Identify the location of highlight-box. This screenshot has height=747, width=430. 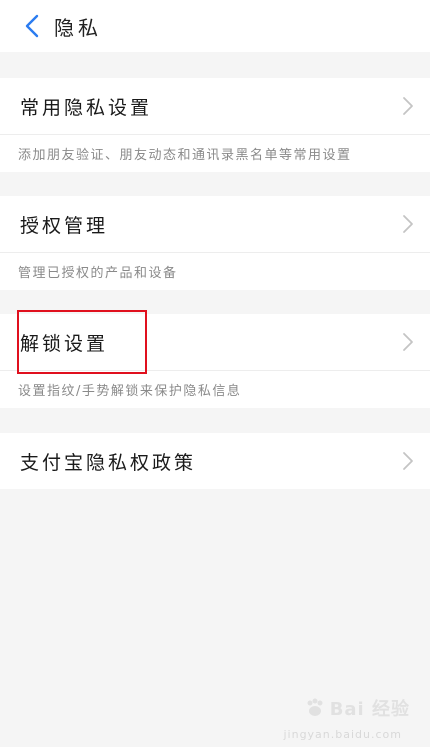
(82, 342).